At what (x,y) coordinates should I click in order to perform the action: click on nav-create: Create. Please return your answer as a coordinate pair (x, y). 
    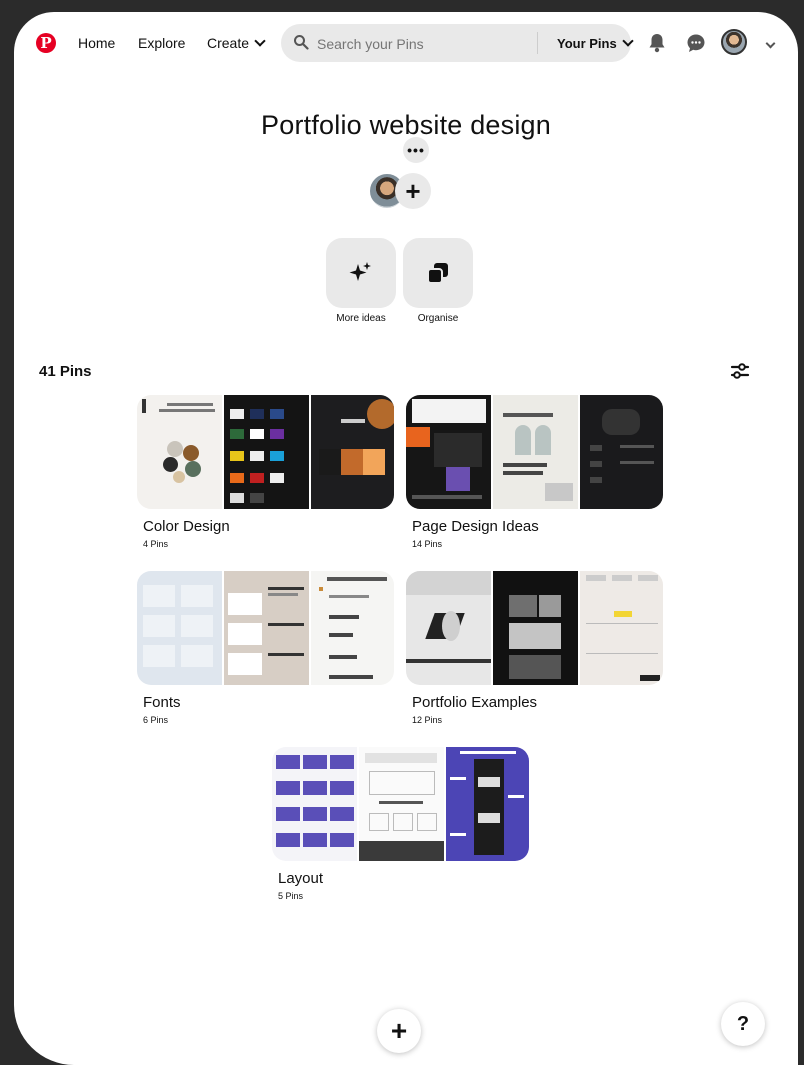
    Looking at the image, I should click on (236, 43).